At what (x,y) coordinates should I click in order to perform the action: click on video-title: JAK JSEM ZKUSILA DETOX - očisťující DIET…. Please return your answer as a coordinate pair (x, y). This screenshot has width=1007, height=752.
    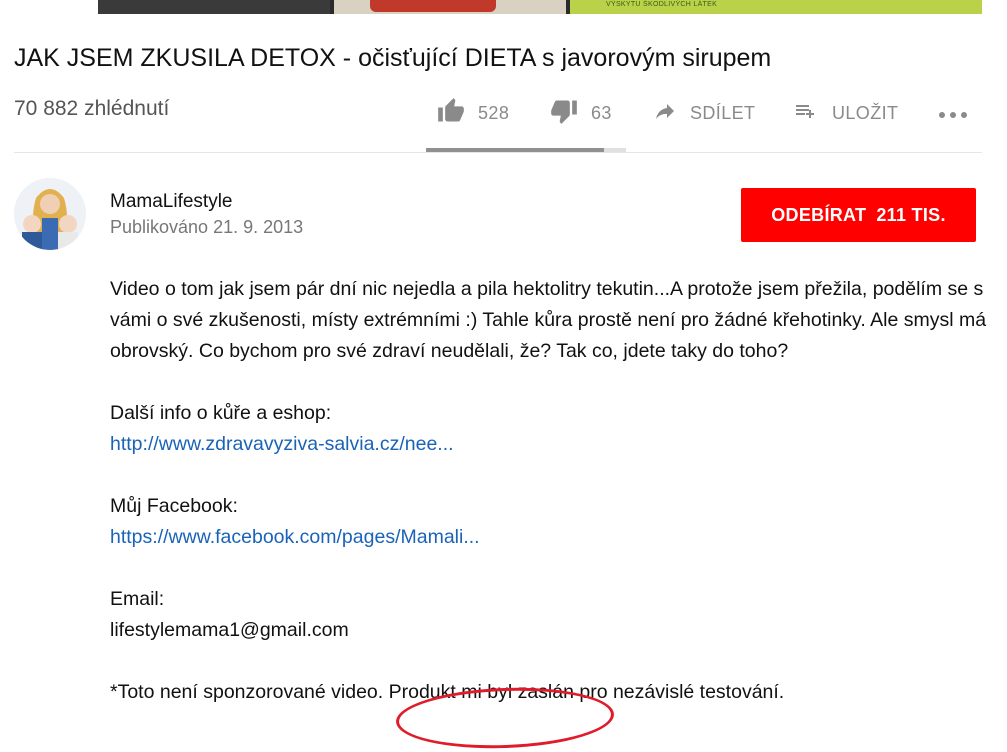
    Looking at the image, I should click on (393, 58).